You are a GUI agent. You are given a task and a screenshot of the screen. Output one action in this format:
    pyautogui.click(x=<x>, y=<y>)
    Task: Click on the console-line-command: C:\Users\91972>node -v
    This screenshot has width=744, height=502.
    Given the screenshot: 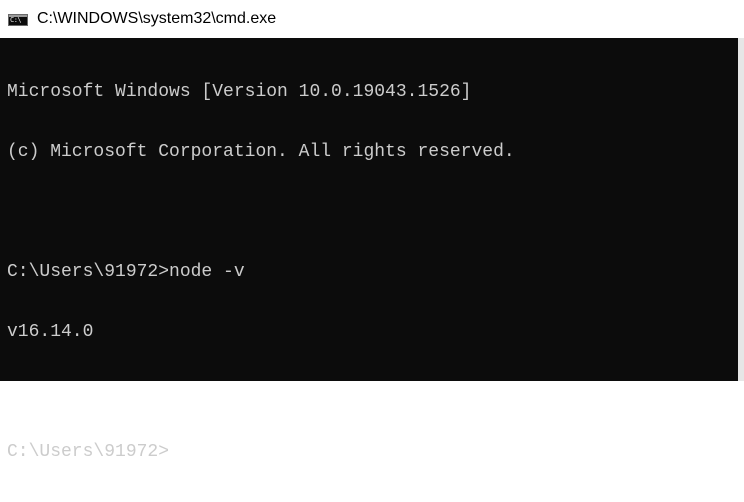 What is the action you would take?
    pyautogui.click(x=126, y=272)
    